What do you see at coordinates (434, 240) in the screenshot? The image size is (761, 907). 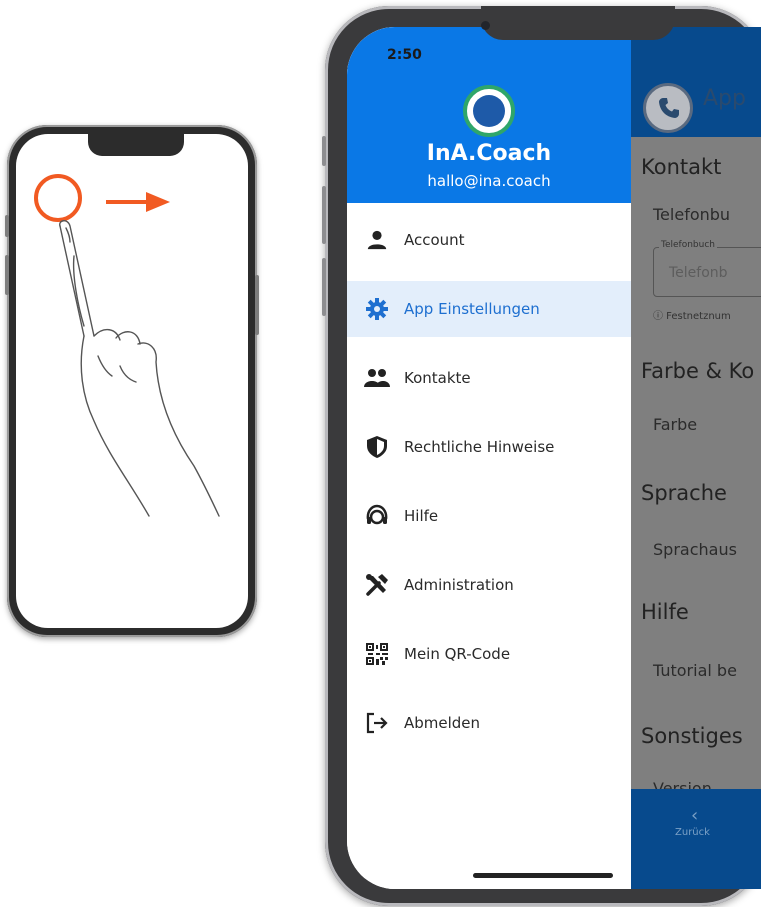 I see `menu-label-account: Account` at bounding box center [434, 240].